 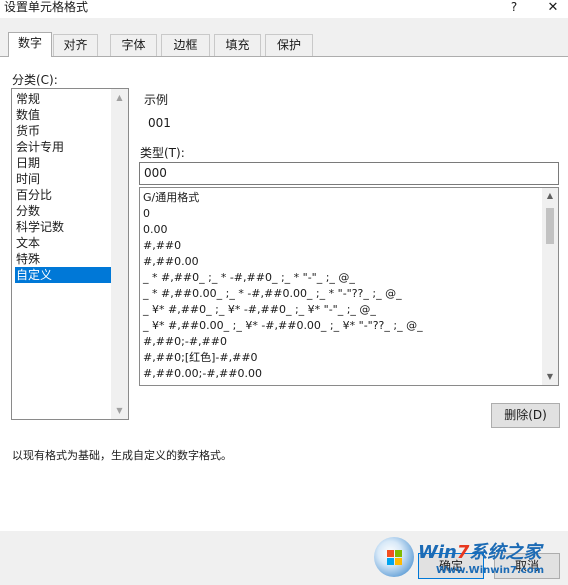 I want to click on watermark-brand-suffix: 系统之家, so click(x=505, y=552).